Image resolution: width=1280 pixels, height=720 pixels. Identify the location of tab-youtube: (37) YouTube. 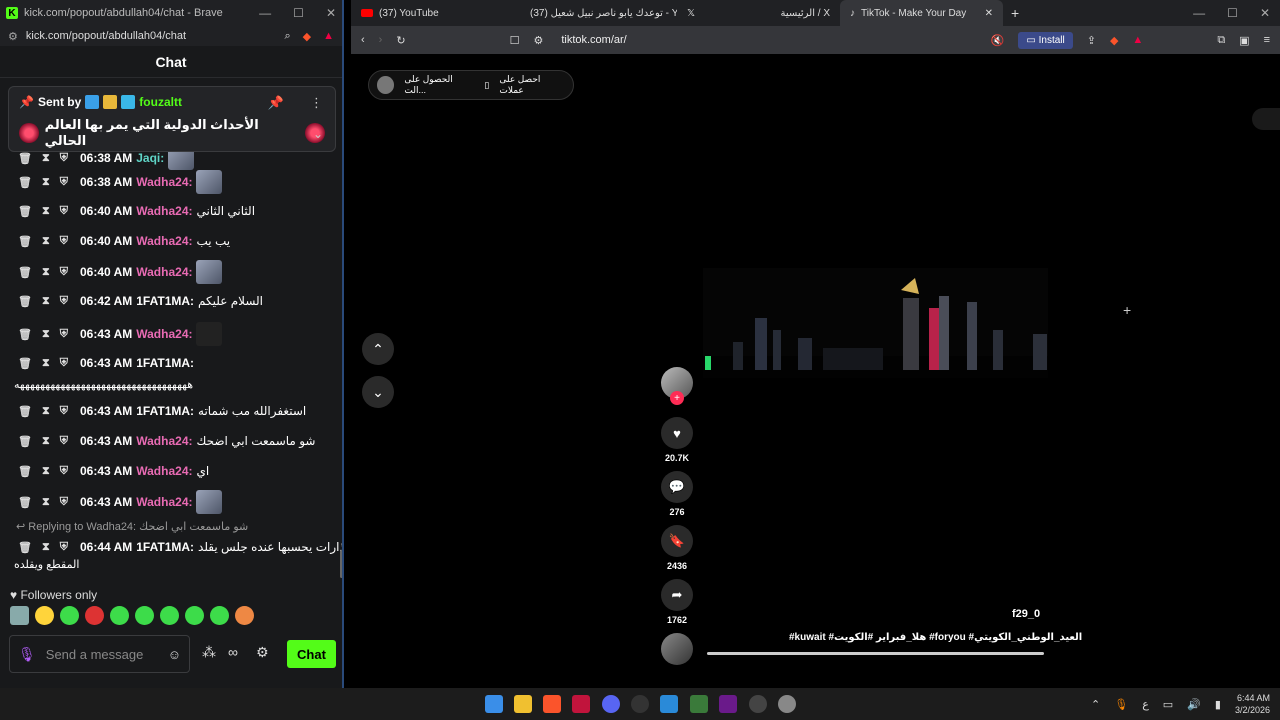
(432, 13).